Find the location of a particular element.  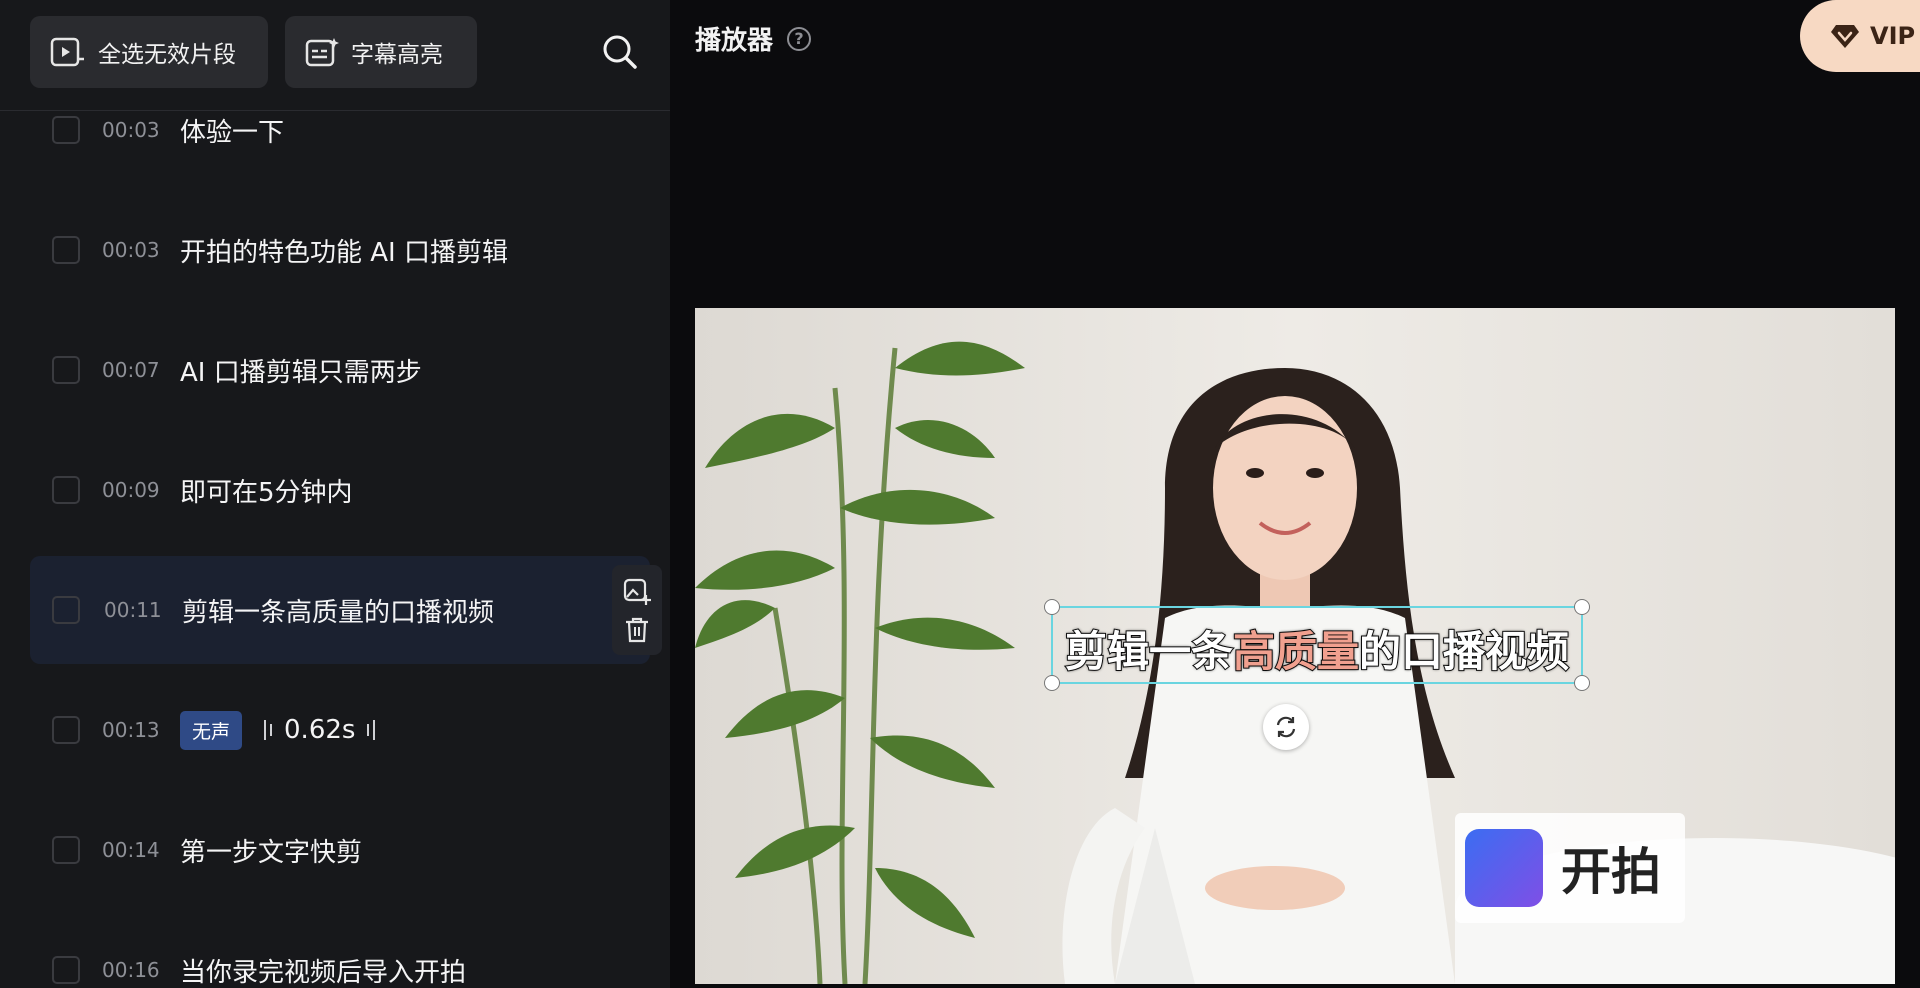

silence-duration: 0.62s is located at coordinates (320, 730).